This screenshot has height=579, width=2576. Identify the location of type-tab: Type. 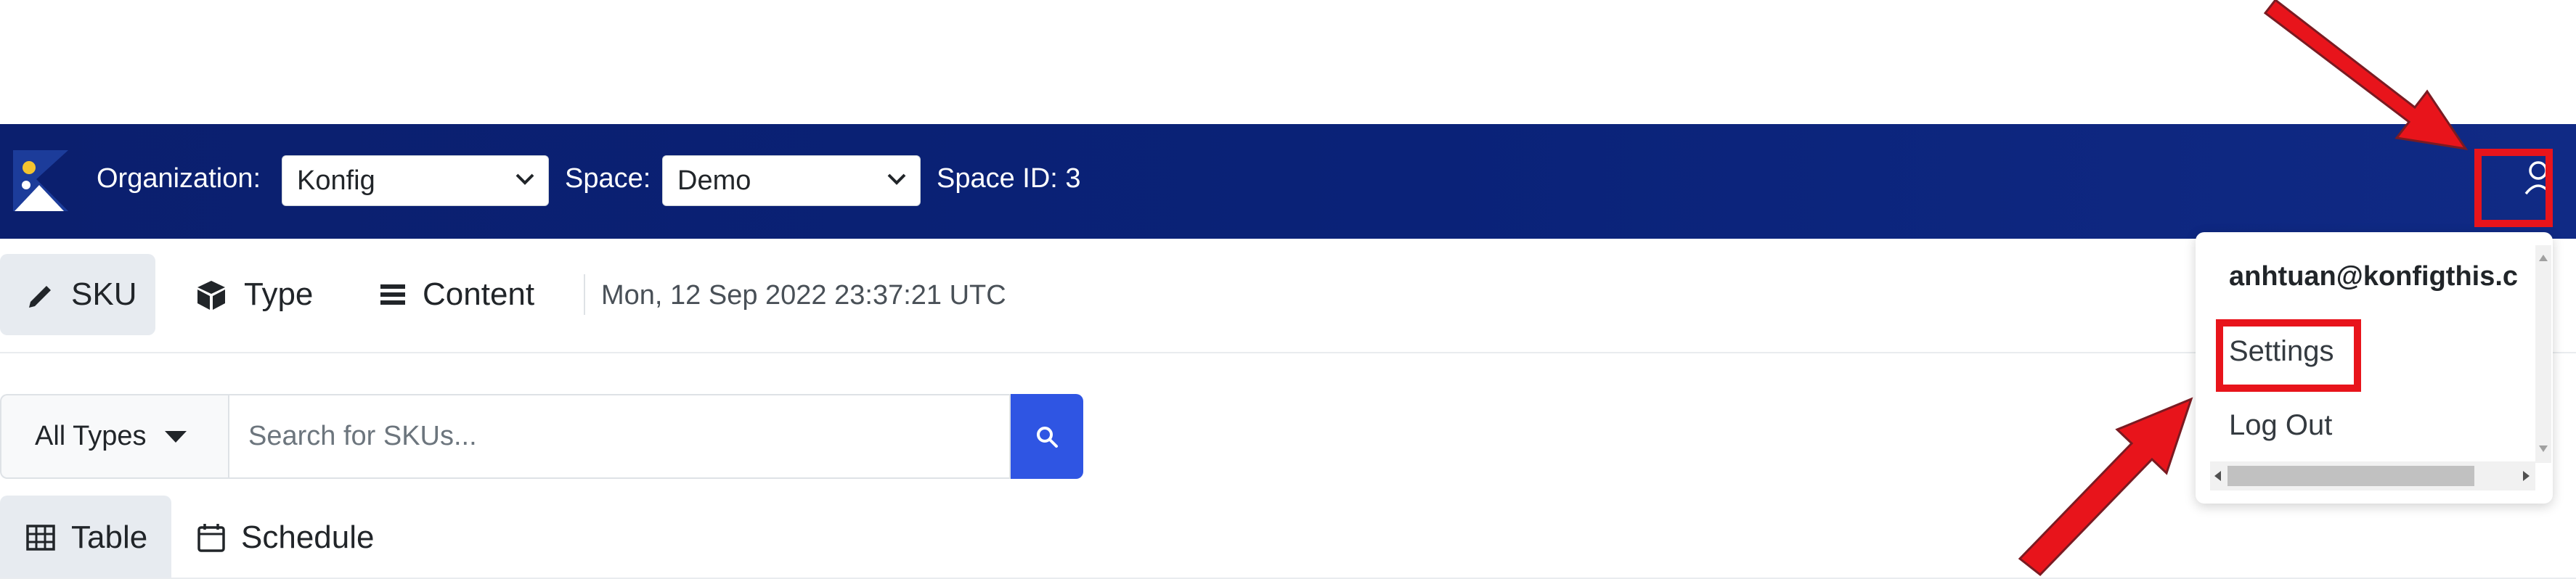
(260, 294).